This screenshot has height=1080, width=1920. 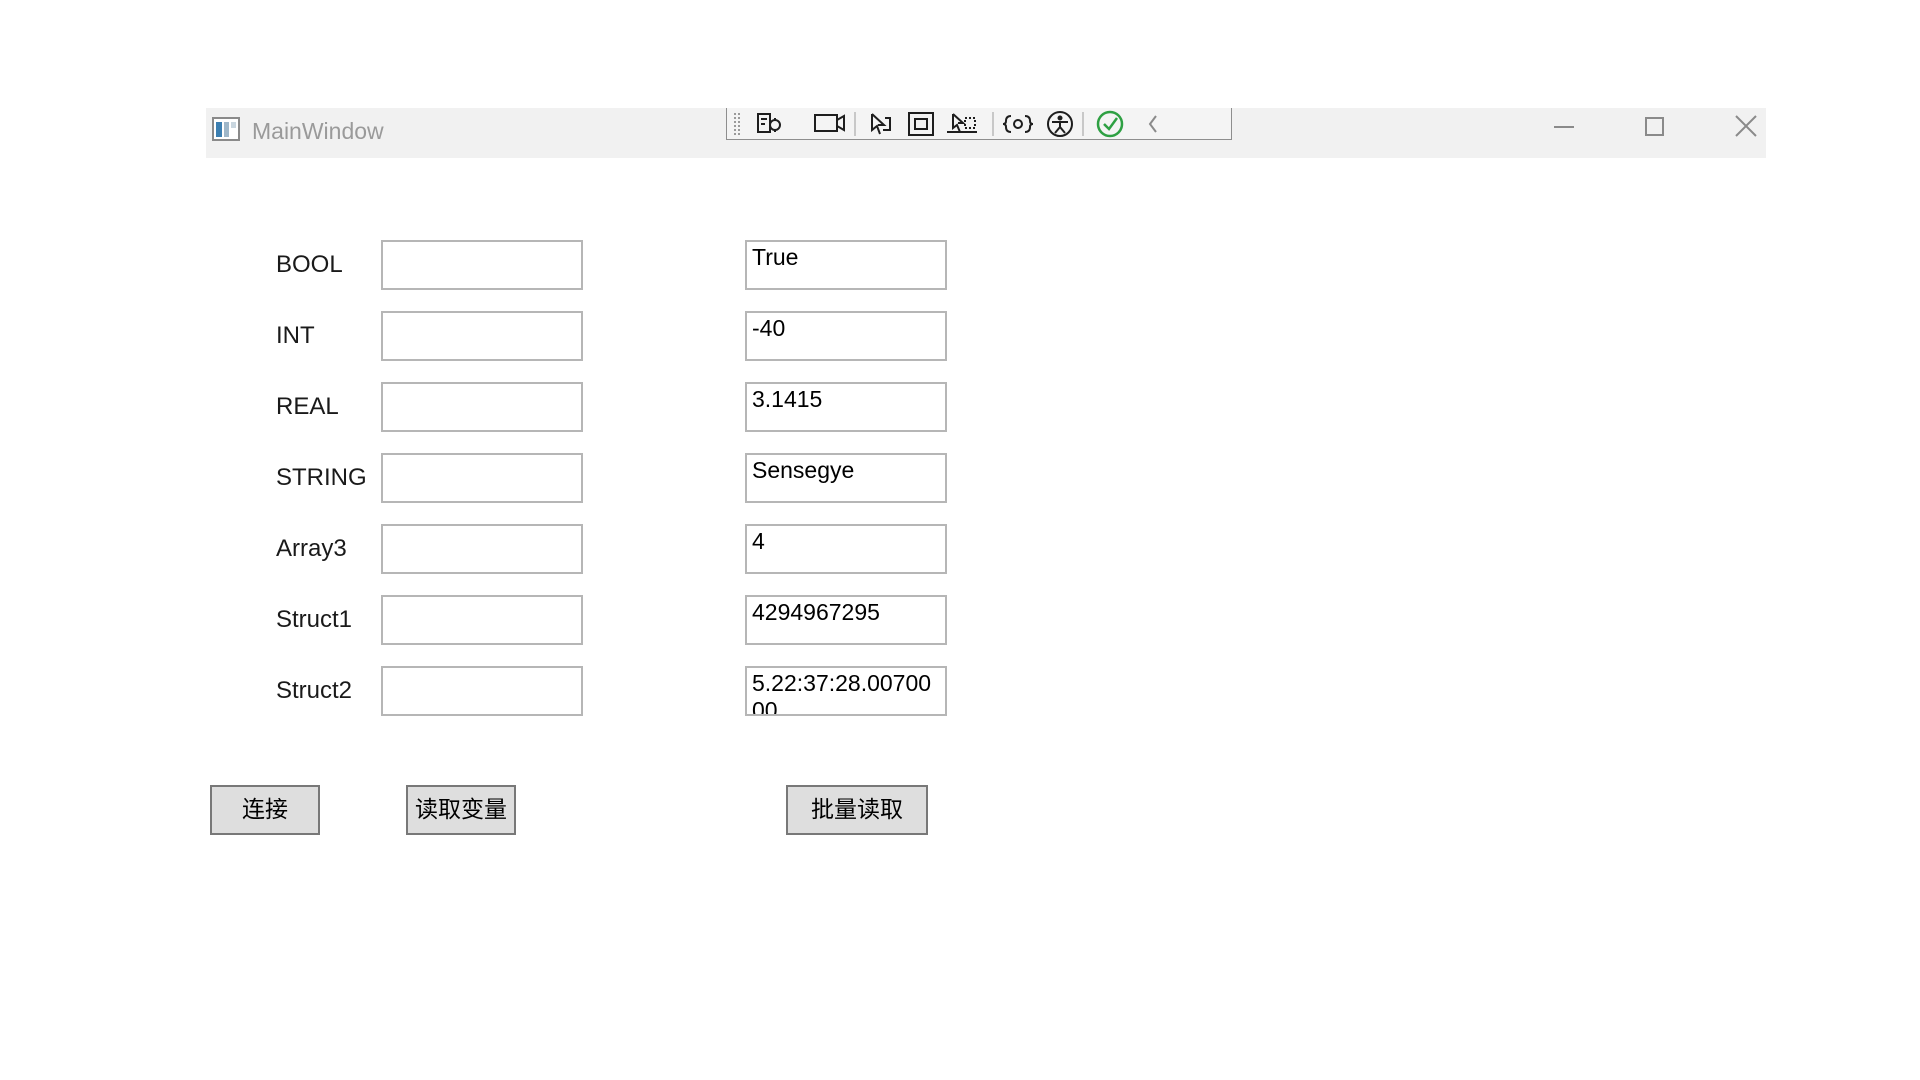 What do you see at coordinates (945, 124) in the screenshot?
I see `debug-toolbar-icons` at bounding box center [945, 124].